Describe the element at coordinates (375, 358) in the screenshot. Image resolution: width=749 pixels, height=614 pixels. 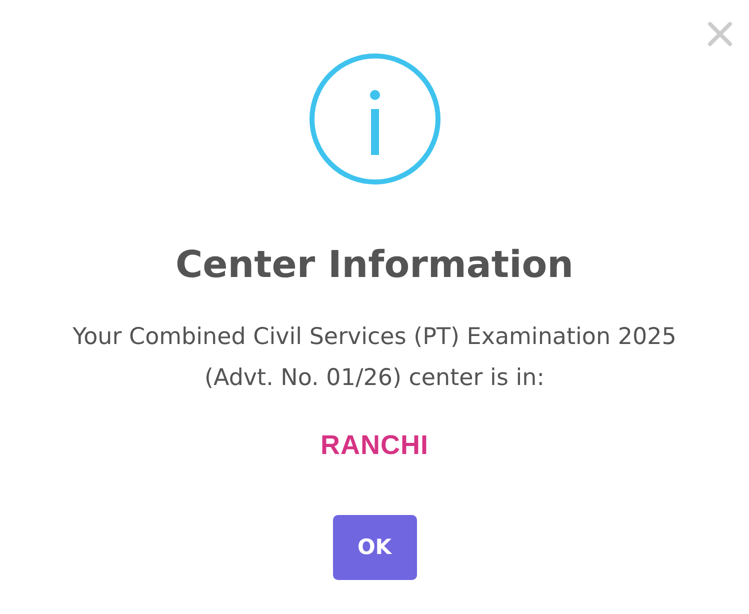
I see `dialog-message: Your Combined Civil Services (PT) Examination 2025 (Advt. No. 01/26) center is in:` at that location.